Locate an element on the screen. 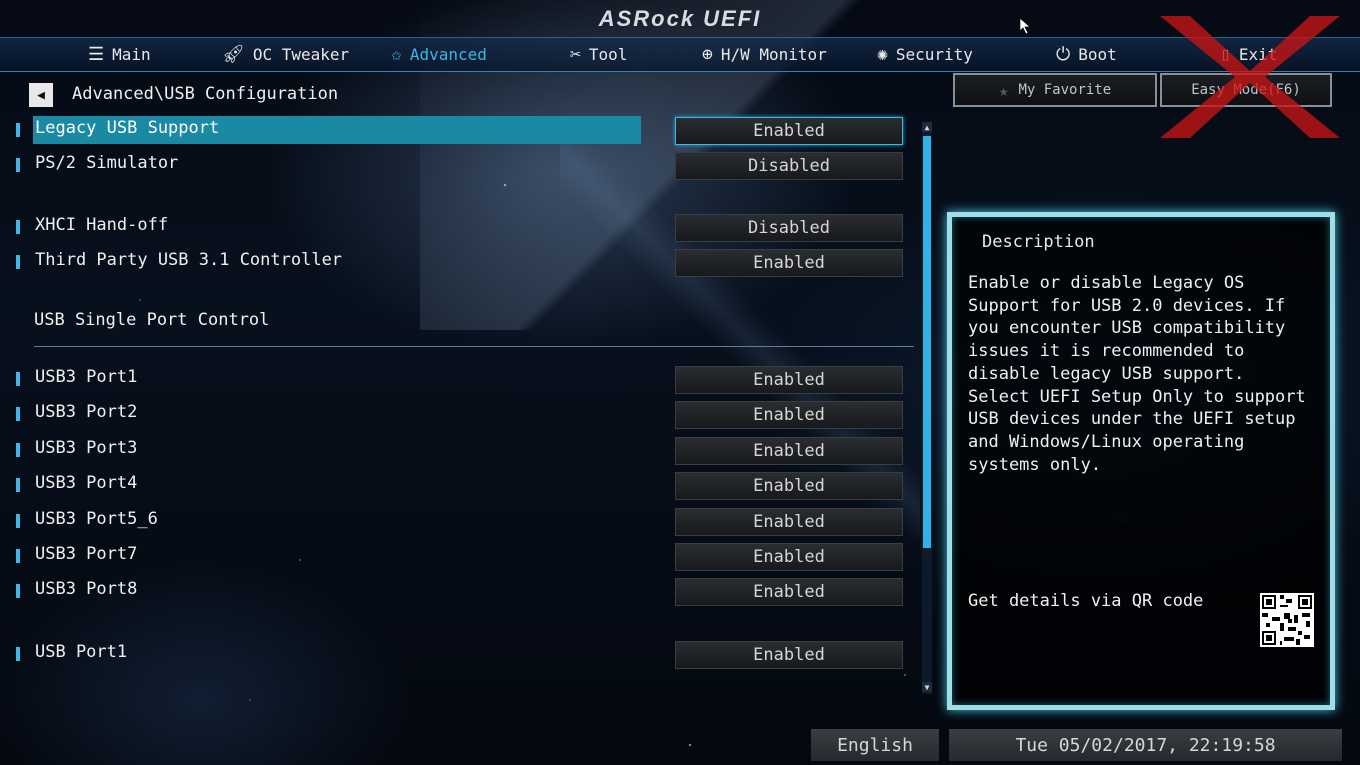 Image resolution: width=1360 pixels, height=765 pixels. tab-exit: ▯ Exit is located at coordinates (1248, 54).